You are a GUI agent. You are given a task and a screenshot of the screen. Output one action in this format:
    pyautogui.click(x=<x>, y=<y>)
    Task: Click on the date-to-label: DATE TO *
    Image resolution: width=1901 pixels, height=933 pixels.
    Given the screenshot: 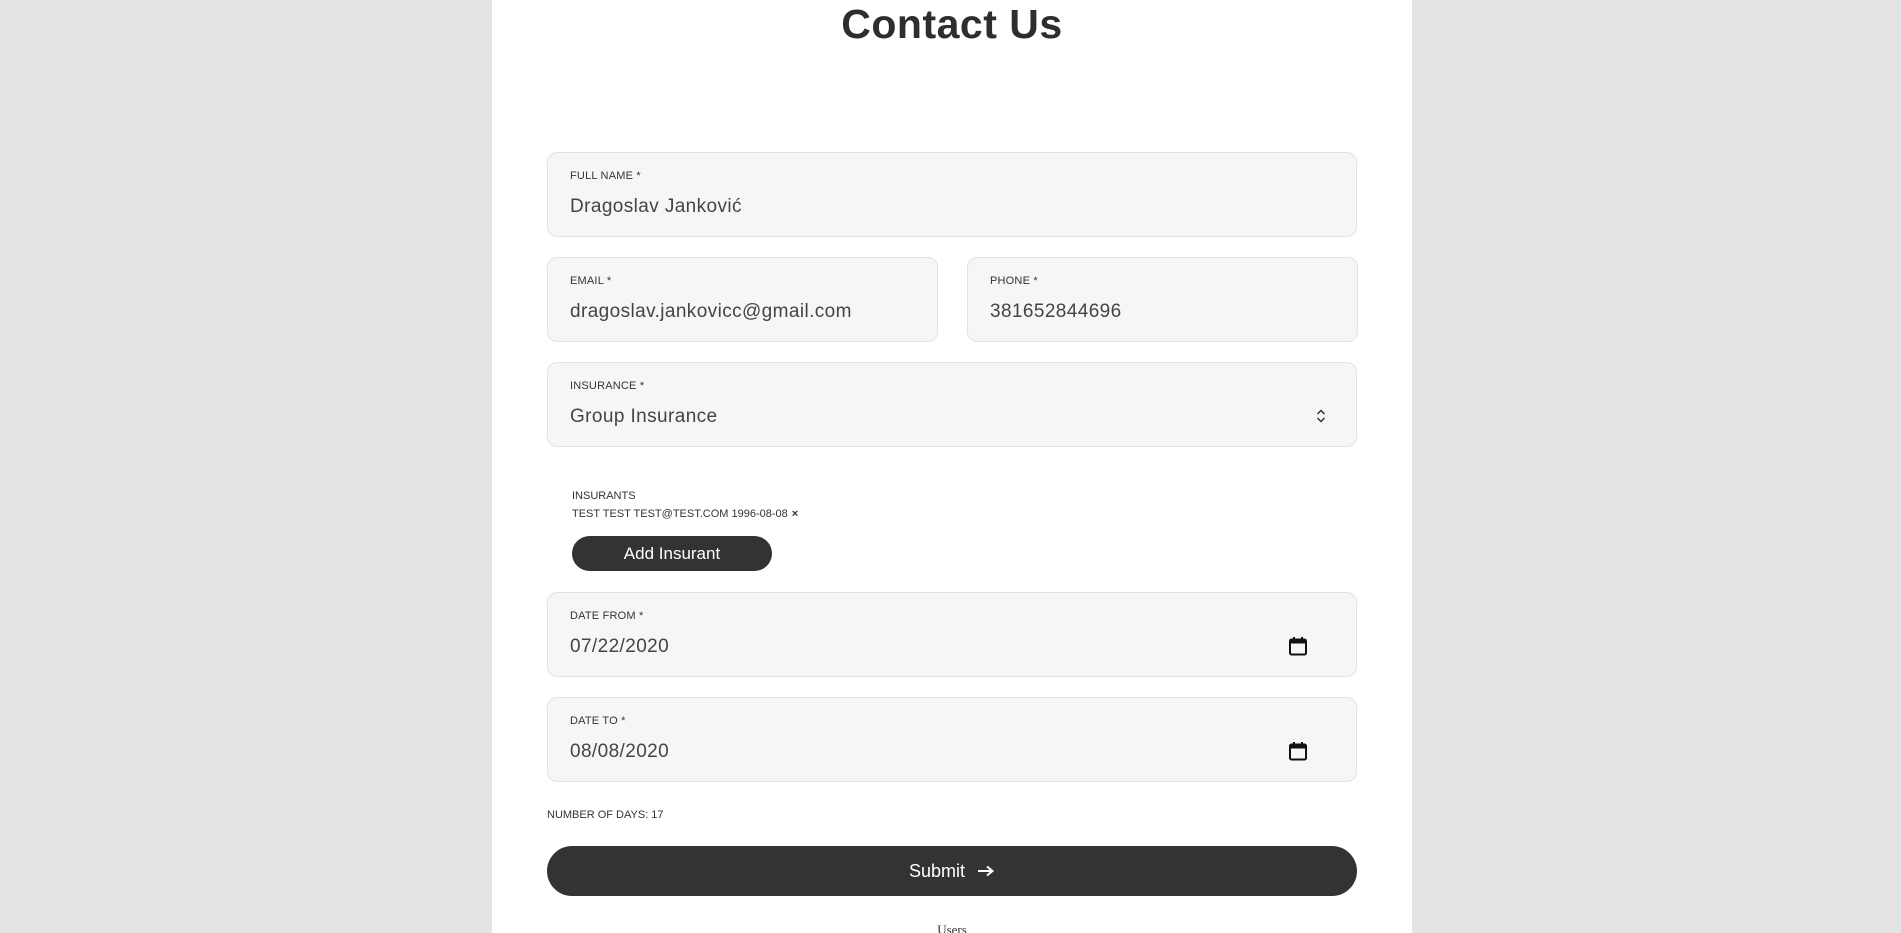 What is the action you would take?
    pyautogui.click(x=598, y=721)
    